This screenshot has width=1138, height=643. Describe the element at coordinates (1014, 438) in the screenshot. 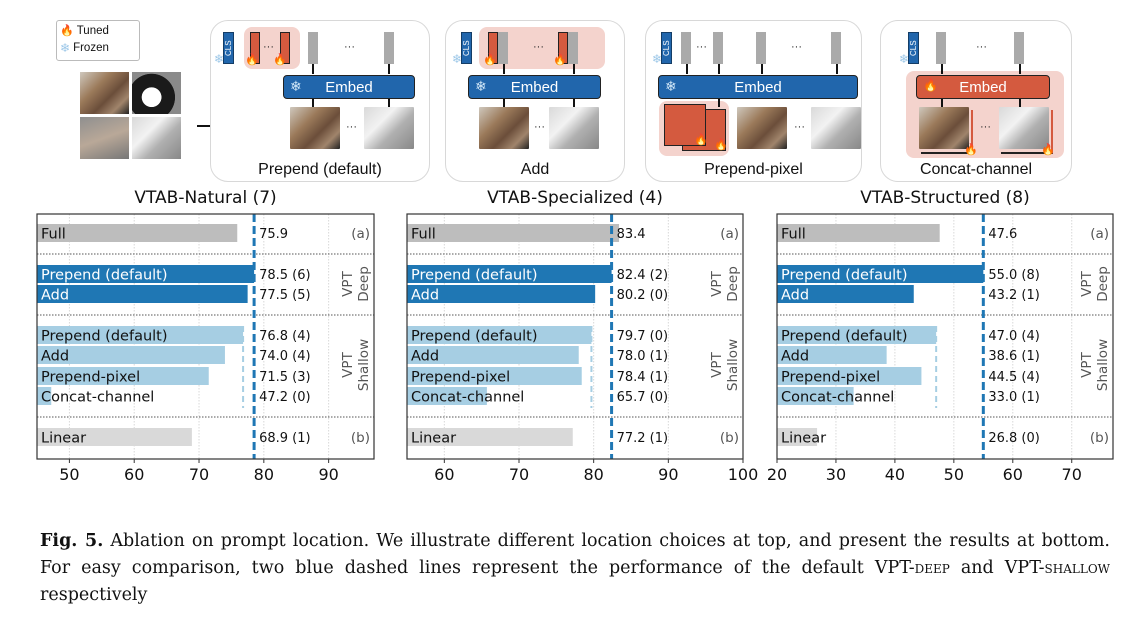

I see `value-label: 26.8 (0)` at that location.